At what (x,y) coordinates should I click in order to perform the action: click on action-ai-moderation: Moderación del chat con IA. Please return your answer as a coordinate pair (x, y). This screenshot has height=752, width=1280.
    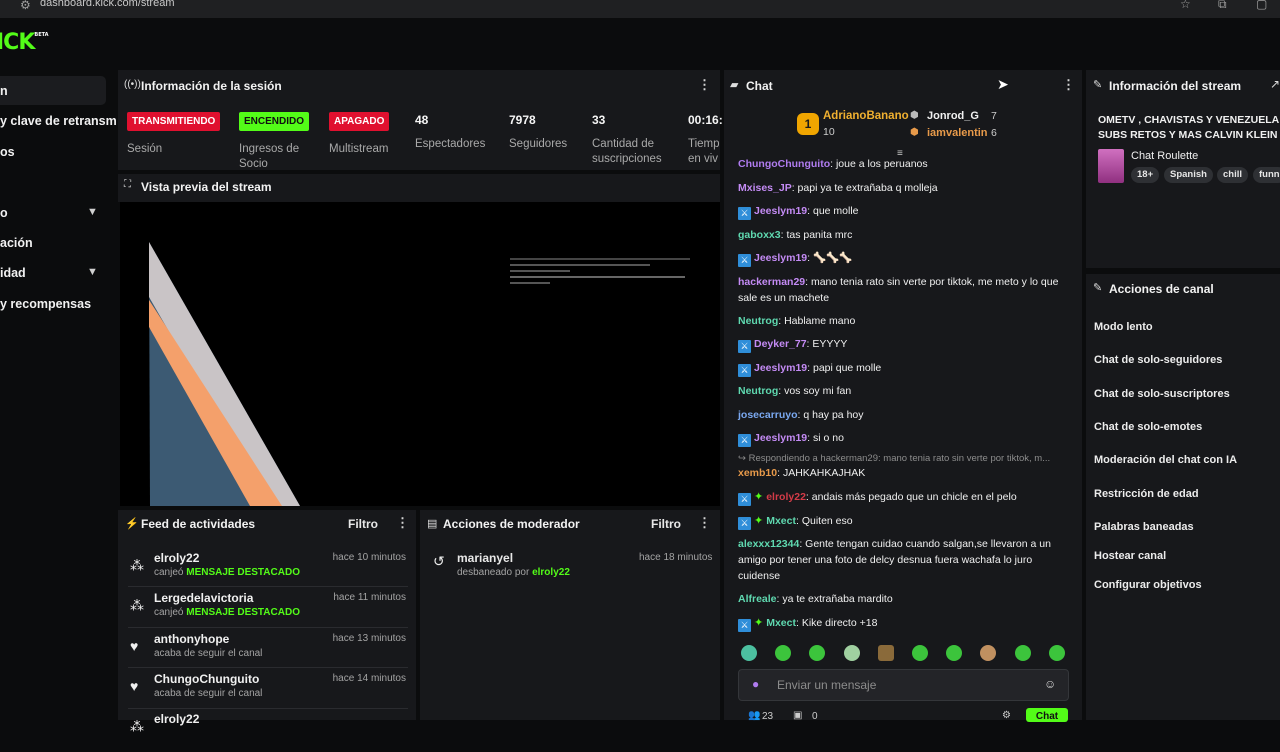
    Looking at the image, I should click on (1165, 460).